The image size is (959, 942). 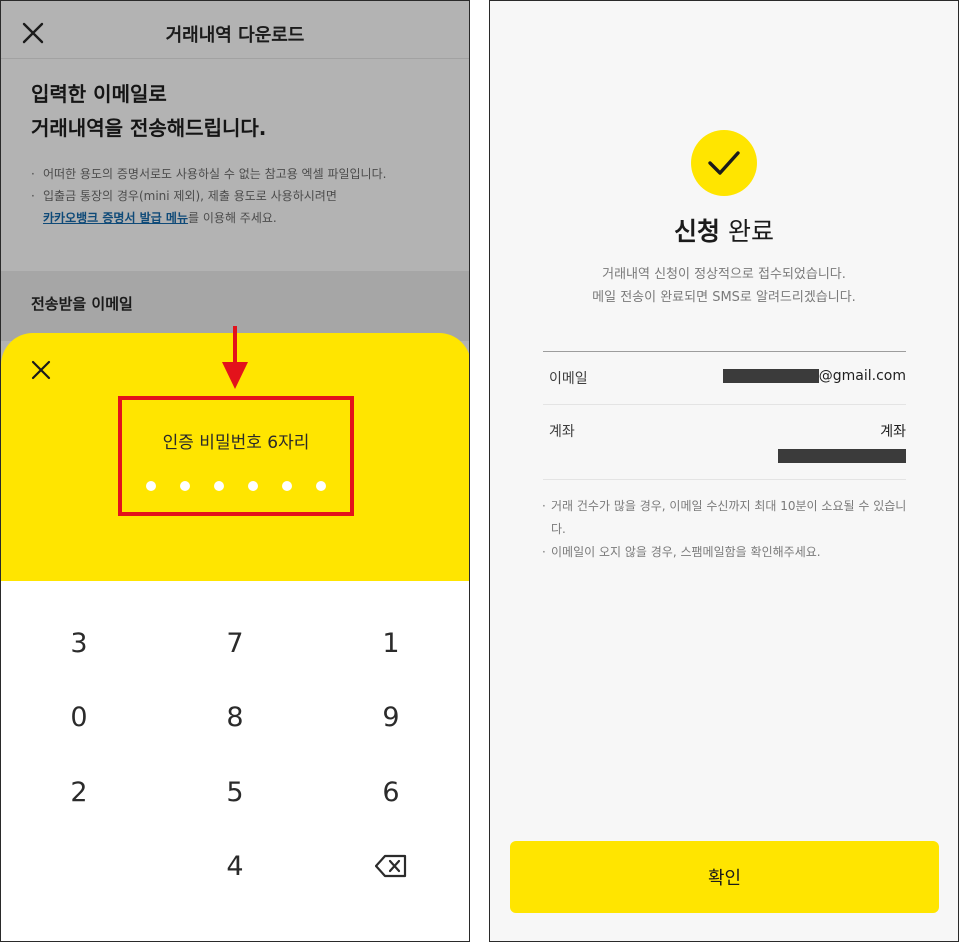 I want to click on arrow-down-icon, so click(x=235, y=357).